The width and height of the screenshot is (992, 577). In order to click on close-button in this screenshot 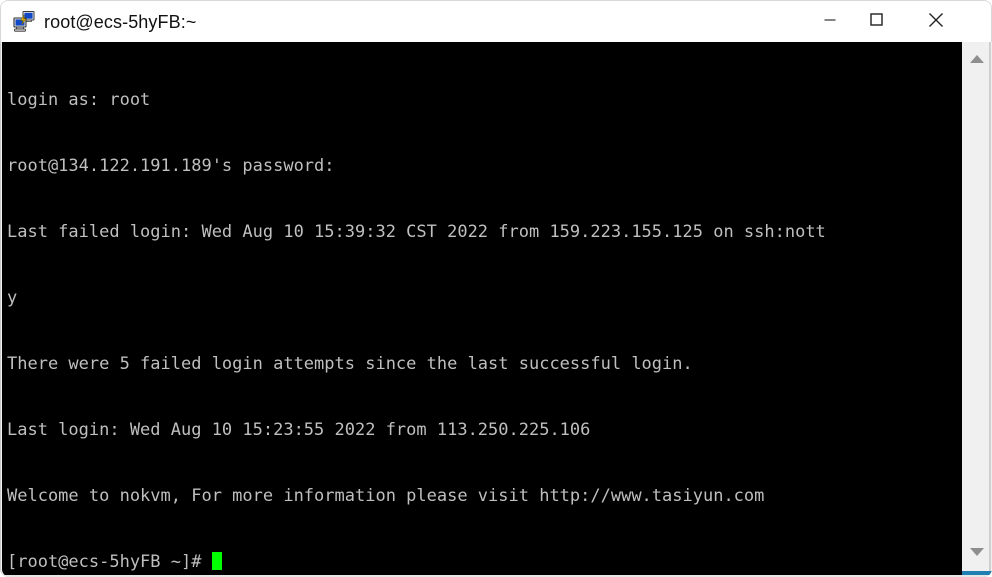, I will do `click(936, 22)`.